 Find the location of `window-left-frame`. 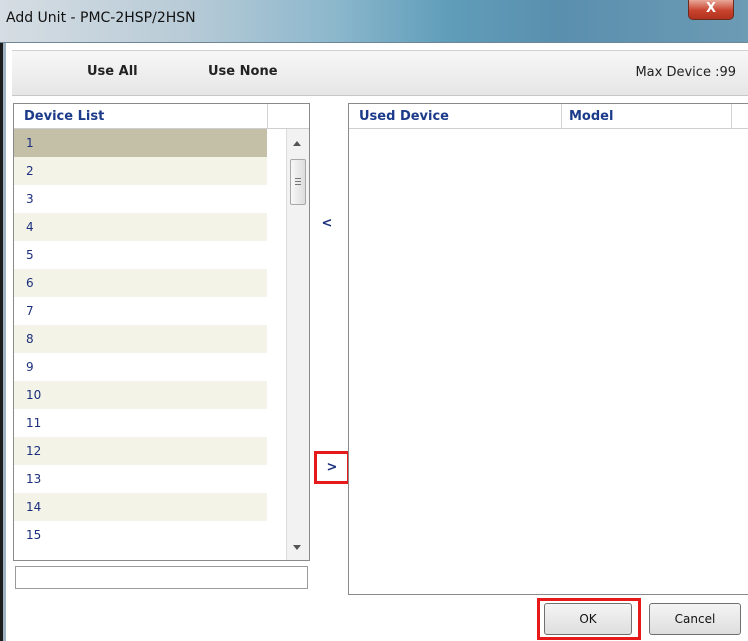

window-left-frame is located at coordinates (4, 341).